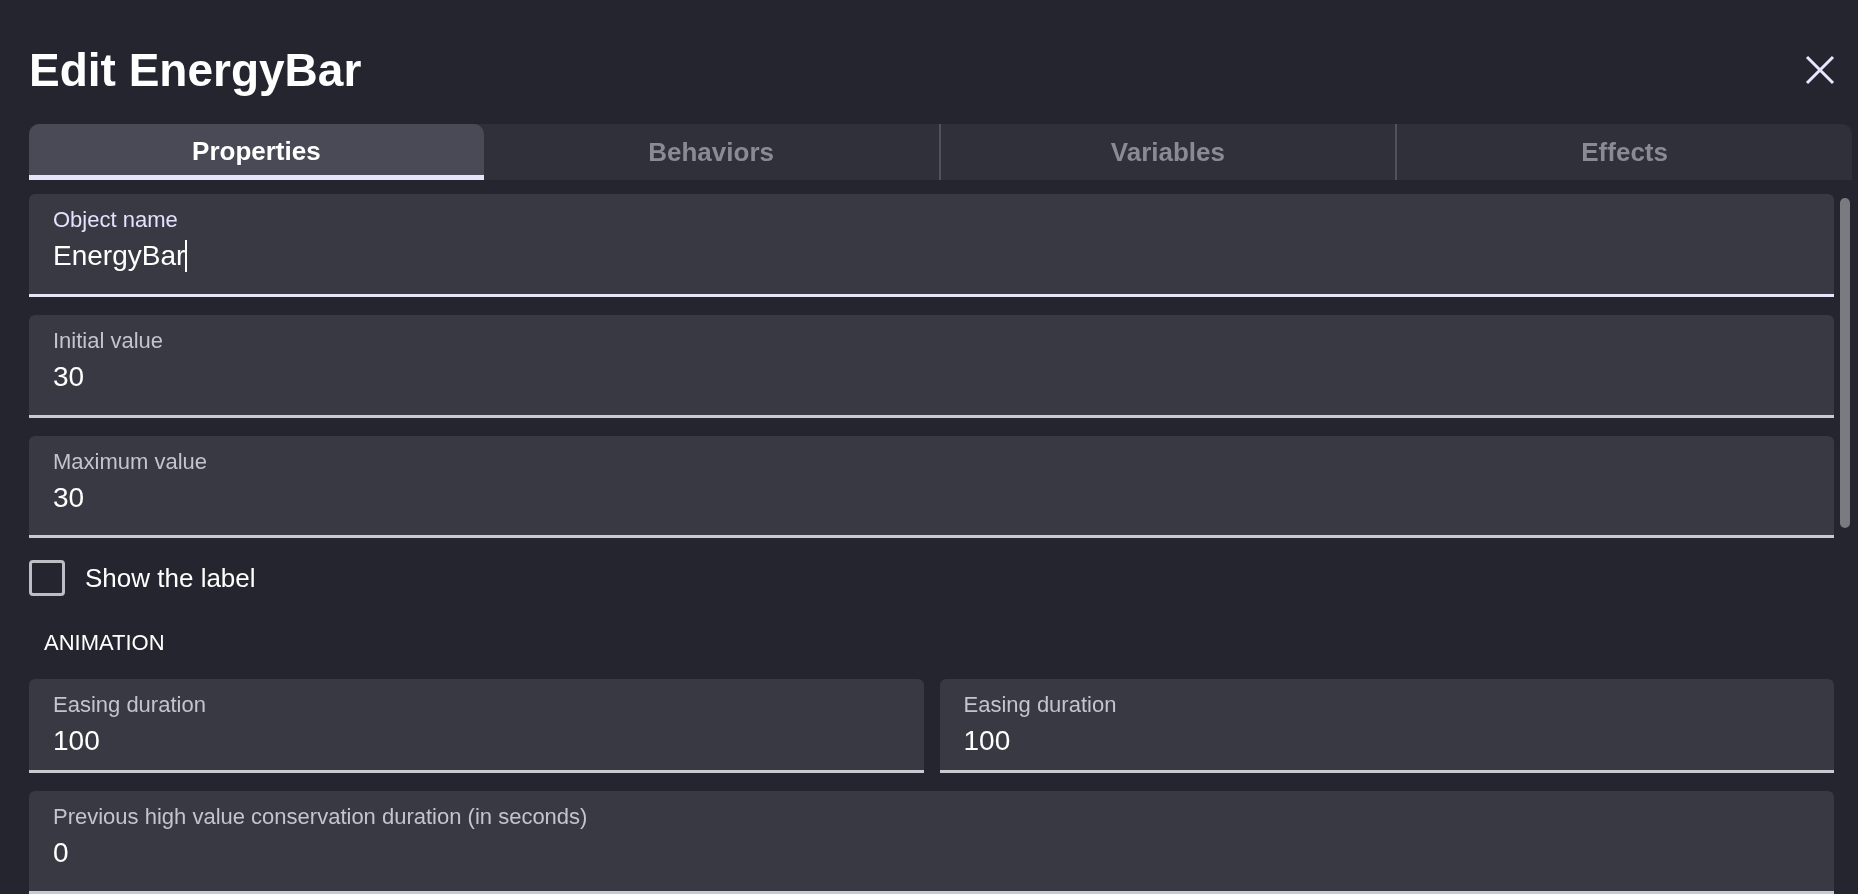 The image size is (1858, 894). What do you see at coordinates (61, 853) in the screenshot?
I see `field-value: 0` at bounding box center [61, 853].